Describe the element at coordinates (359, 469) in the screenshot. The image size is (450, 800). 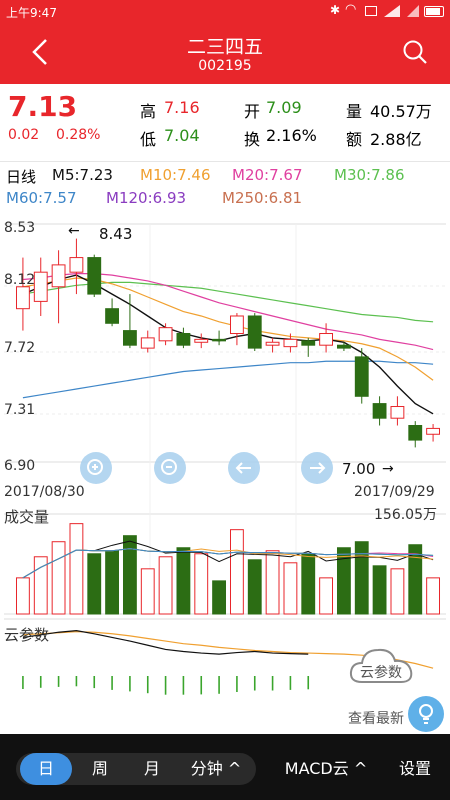
I see `low-marker-value: 7.00` at that location.